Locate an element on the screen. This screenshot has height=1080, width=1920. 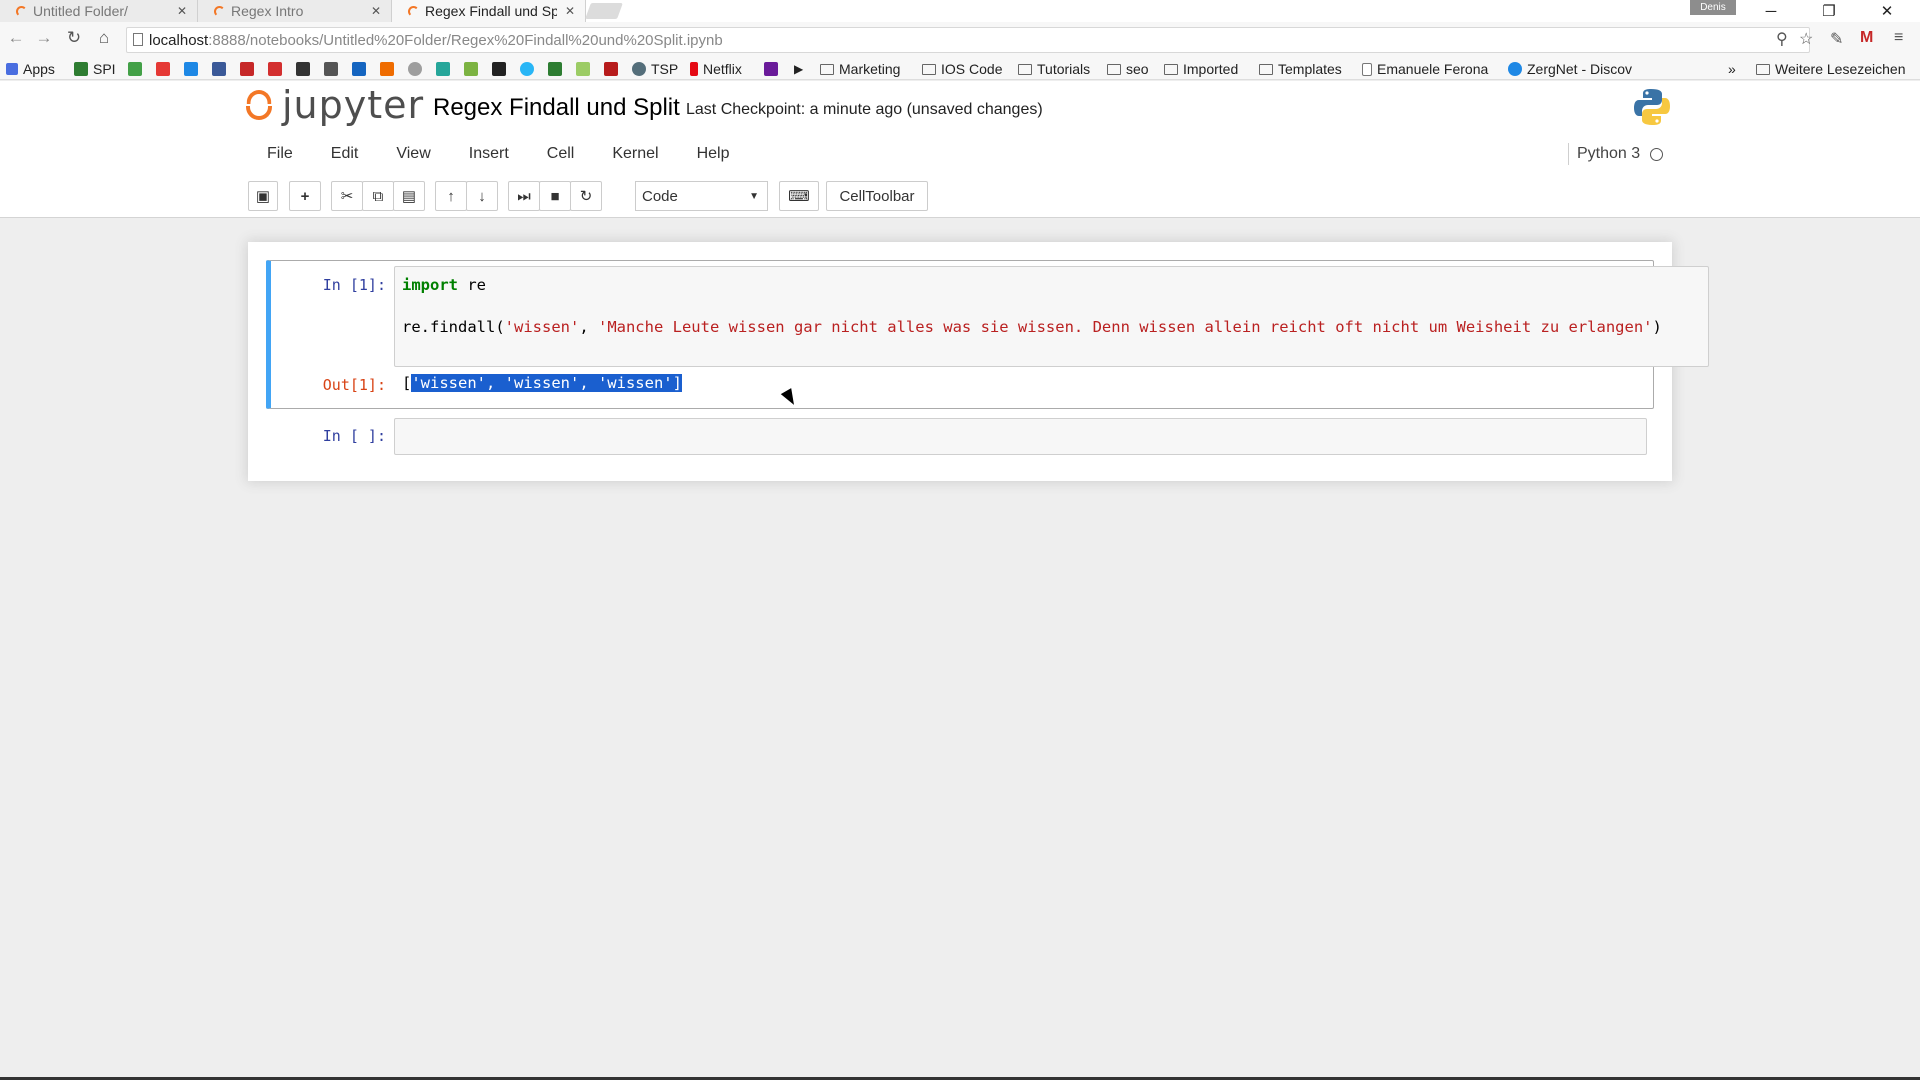
menu-help: Help is located at coordinates (713, 154).